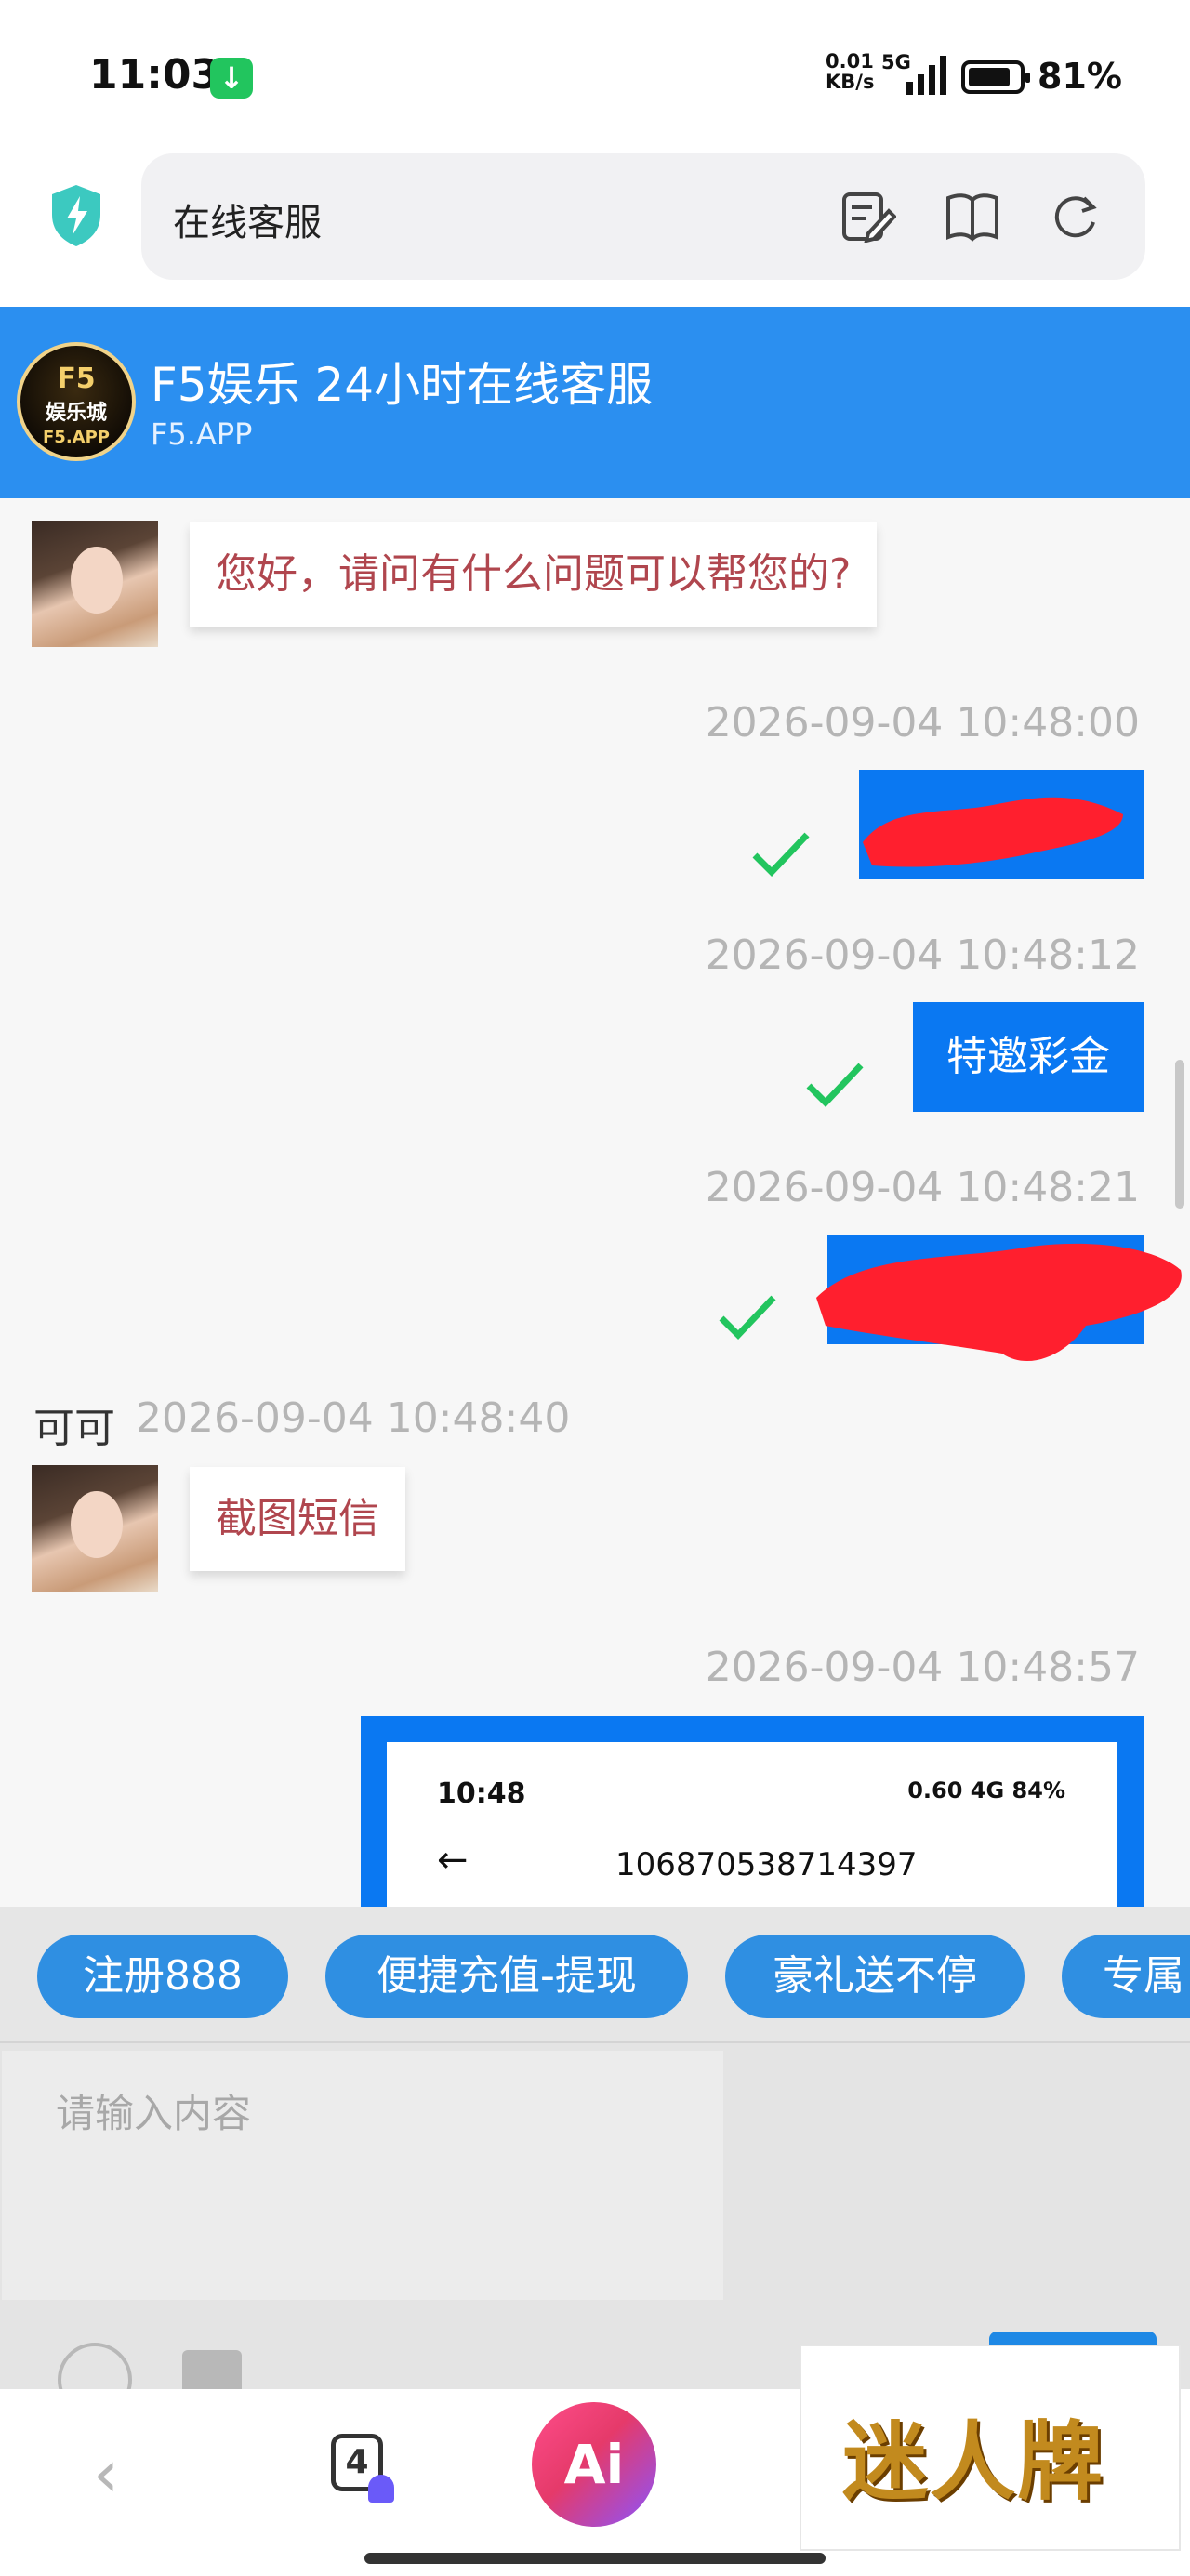 The image size is (1190, 2576). What do you see at coordinates (1080, 76) in the screenshot?
I see `battery-percent: 81%` at bounding box center [1080, 76].